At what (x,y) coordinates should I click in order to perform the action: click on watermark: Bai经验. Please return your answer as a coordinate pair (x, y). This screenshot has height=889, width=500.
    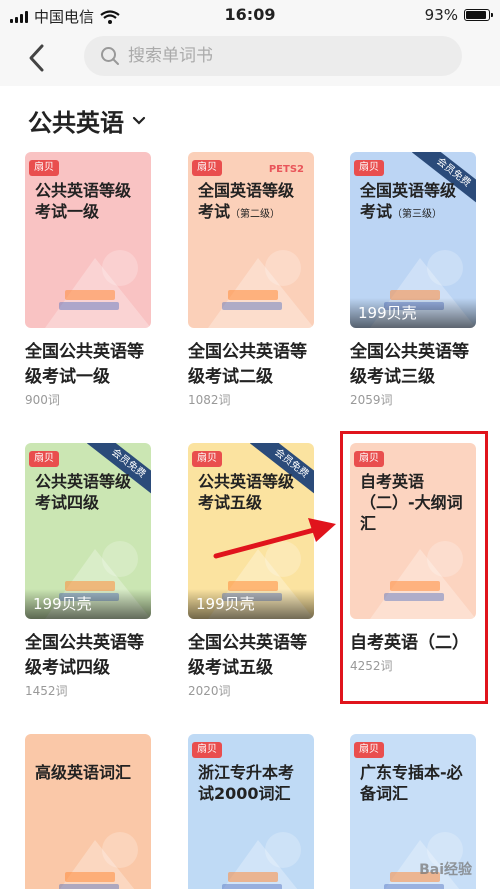
    Looking at the image, I should click on (445, 870).